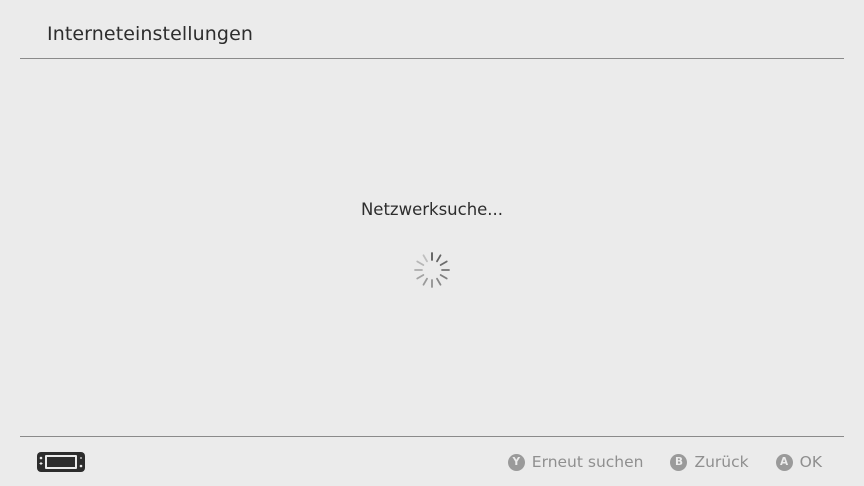 The height and width of the screenshot is (486, 864). Describe the element at coordinates (432, 29) in the screenshot. I see `header: Interneteinstellungen` at that location.